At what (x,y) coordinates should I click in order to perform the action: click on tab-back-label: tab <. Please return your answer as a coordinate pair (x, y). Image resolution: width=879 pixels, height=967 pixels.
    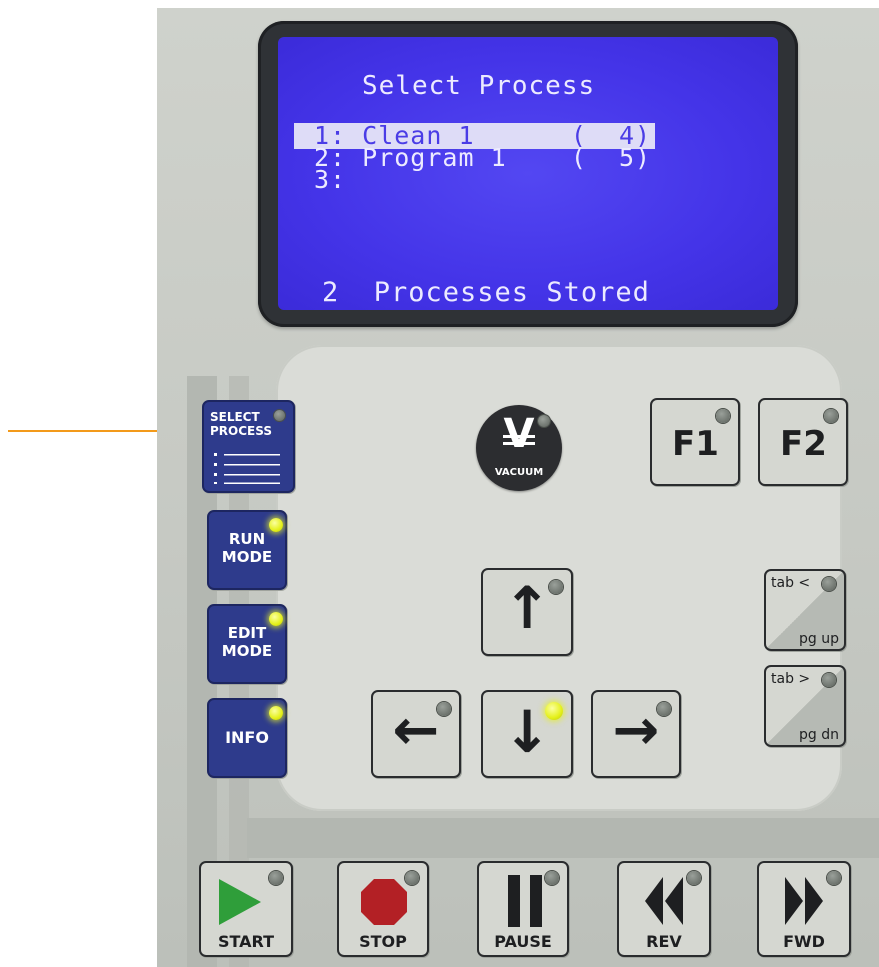
    Looking at the image, I should click on (791, 583).